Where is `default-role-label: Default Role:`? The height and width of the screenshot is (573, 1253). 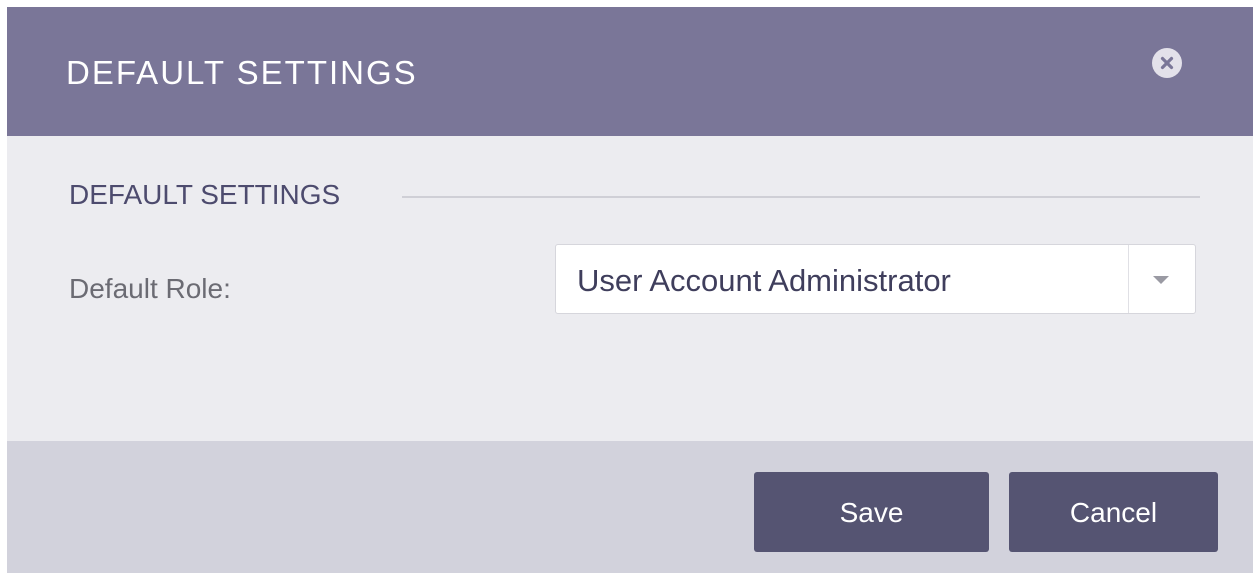
default-role-label: Default Role: is located at coordinates (150, 288).